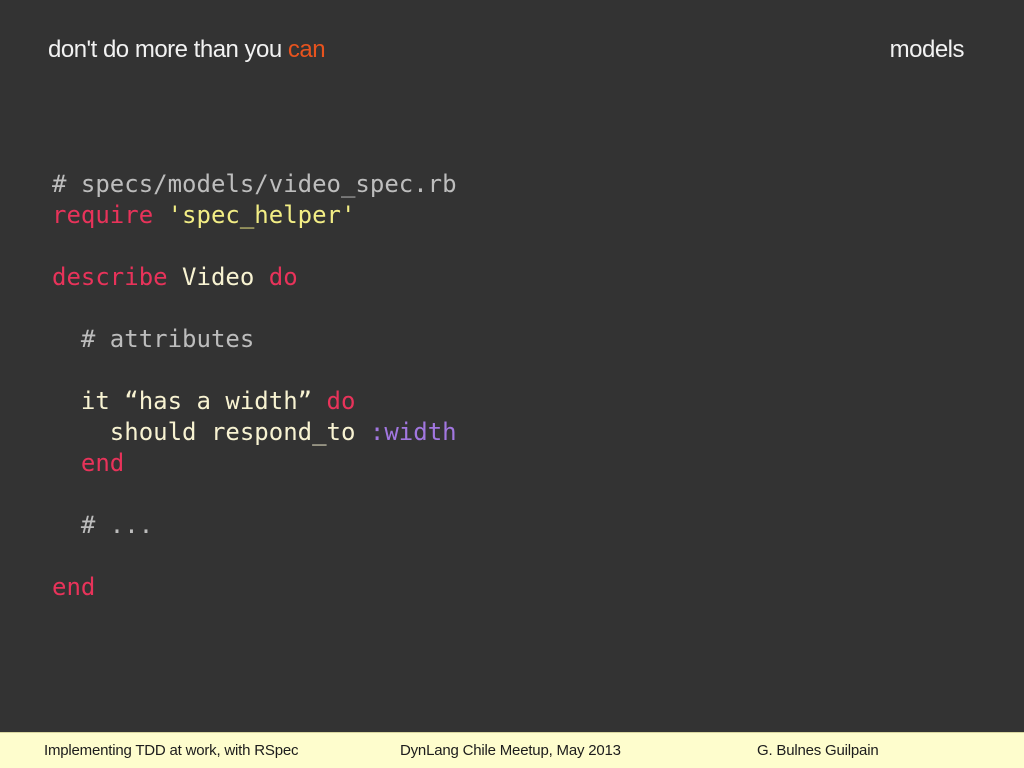 Image resolution: width=1024 pixels, height=768 pixels. What do you see at coordinates (232, 432) in the screenshot?
I see `code-plain: should respond_to` at bounding box center [232, 432].